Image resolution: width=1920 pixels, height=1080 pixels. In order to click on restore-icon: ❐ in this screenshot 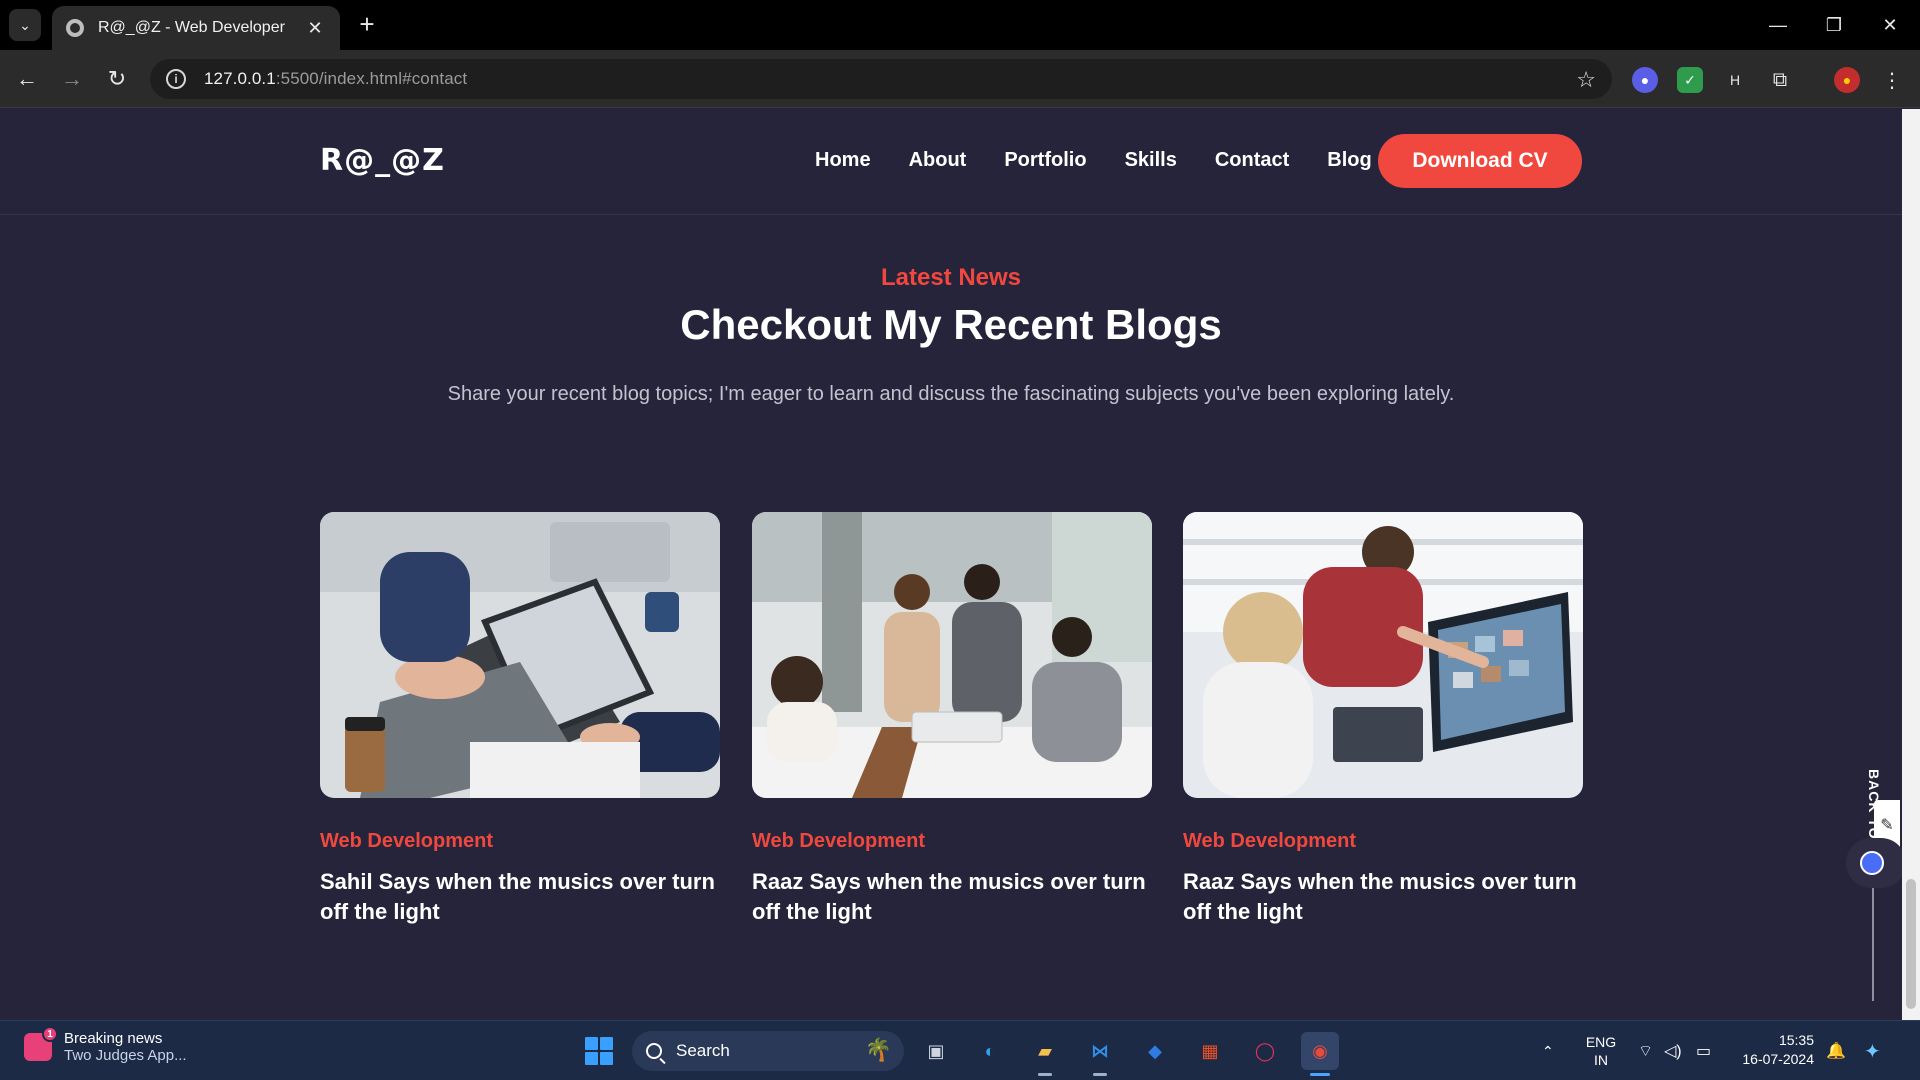, I will do `click(1834, 25)`.